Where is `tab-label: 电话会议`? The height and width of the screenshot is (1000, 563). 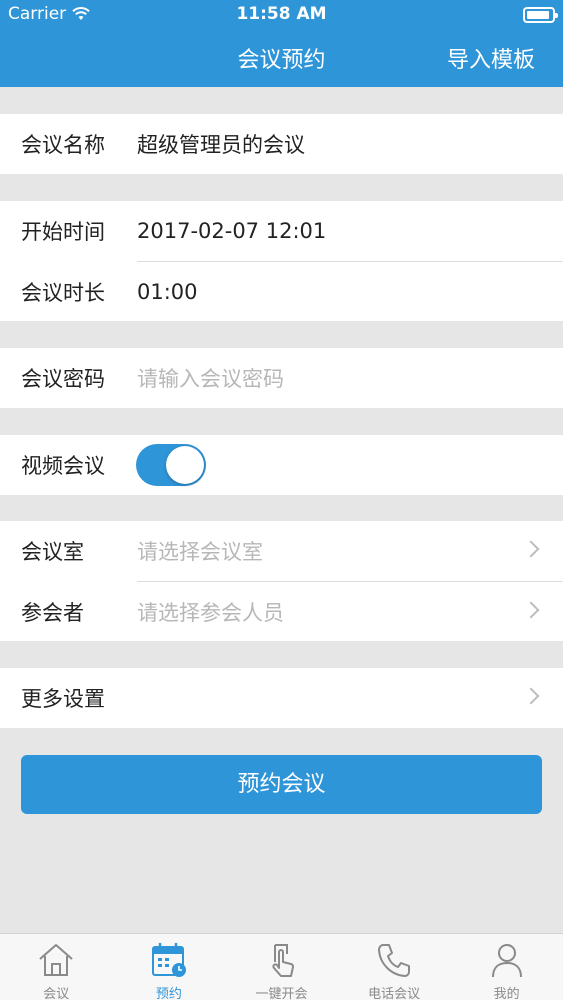
tab-label: 电话会议 is located at coordinates (394, 993).